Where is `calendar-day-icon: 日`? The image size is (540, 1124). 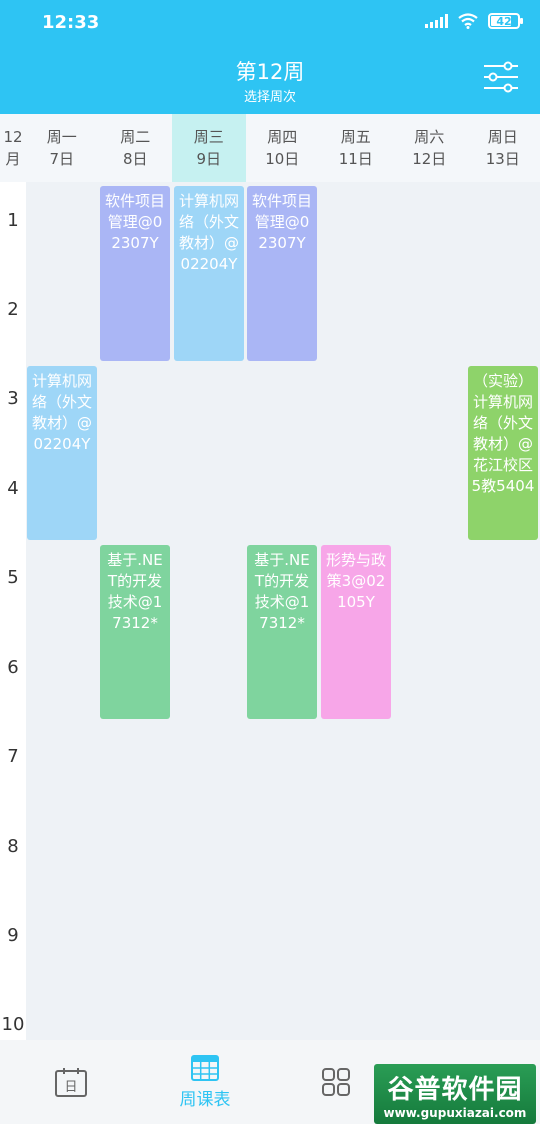 calendar-day-icon: 日 is located at coordinates (71, 1082).